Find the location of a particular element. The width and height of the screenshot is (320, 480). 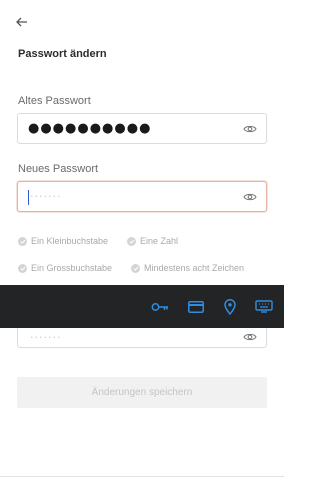

key-icon is located at coordinates (160, 307).